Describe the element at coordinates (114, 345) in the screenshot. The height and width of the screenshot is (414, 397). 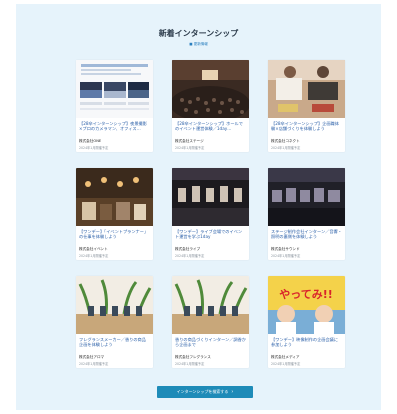
I see `card-title: フレグランスメーカー／香りの商品企画を体験しよう` at that location.